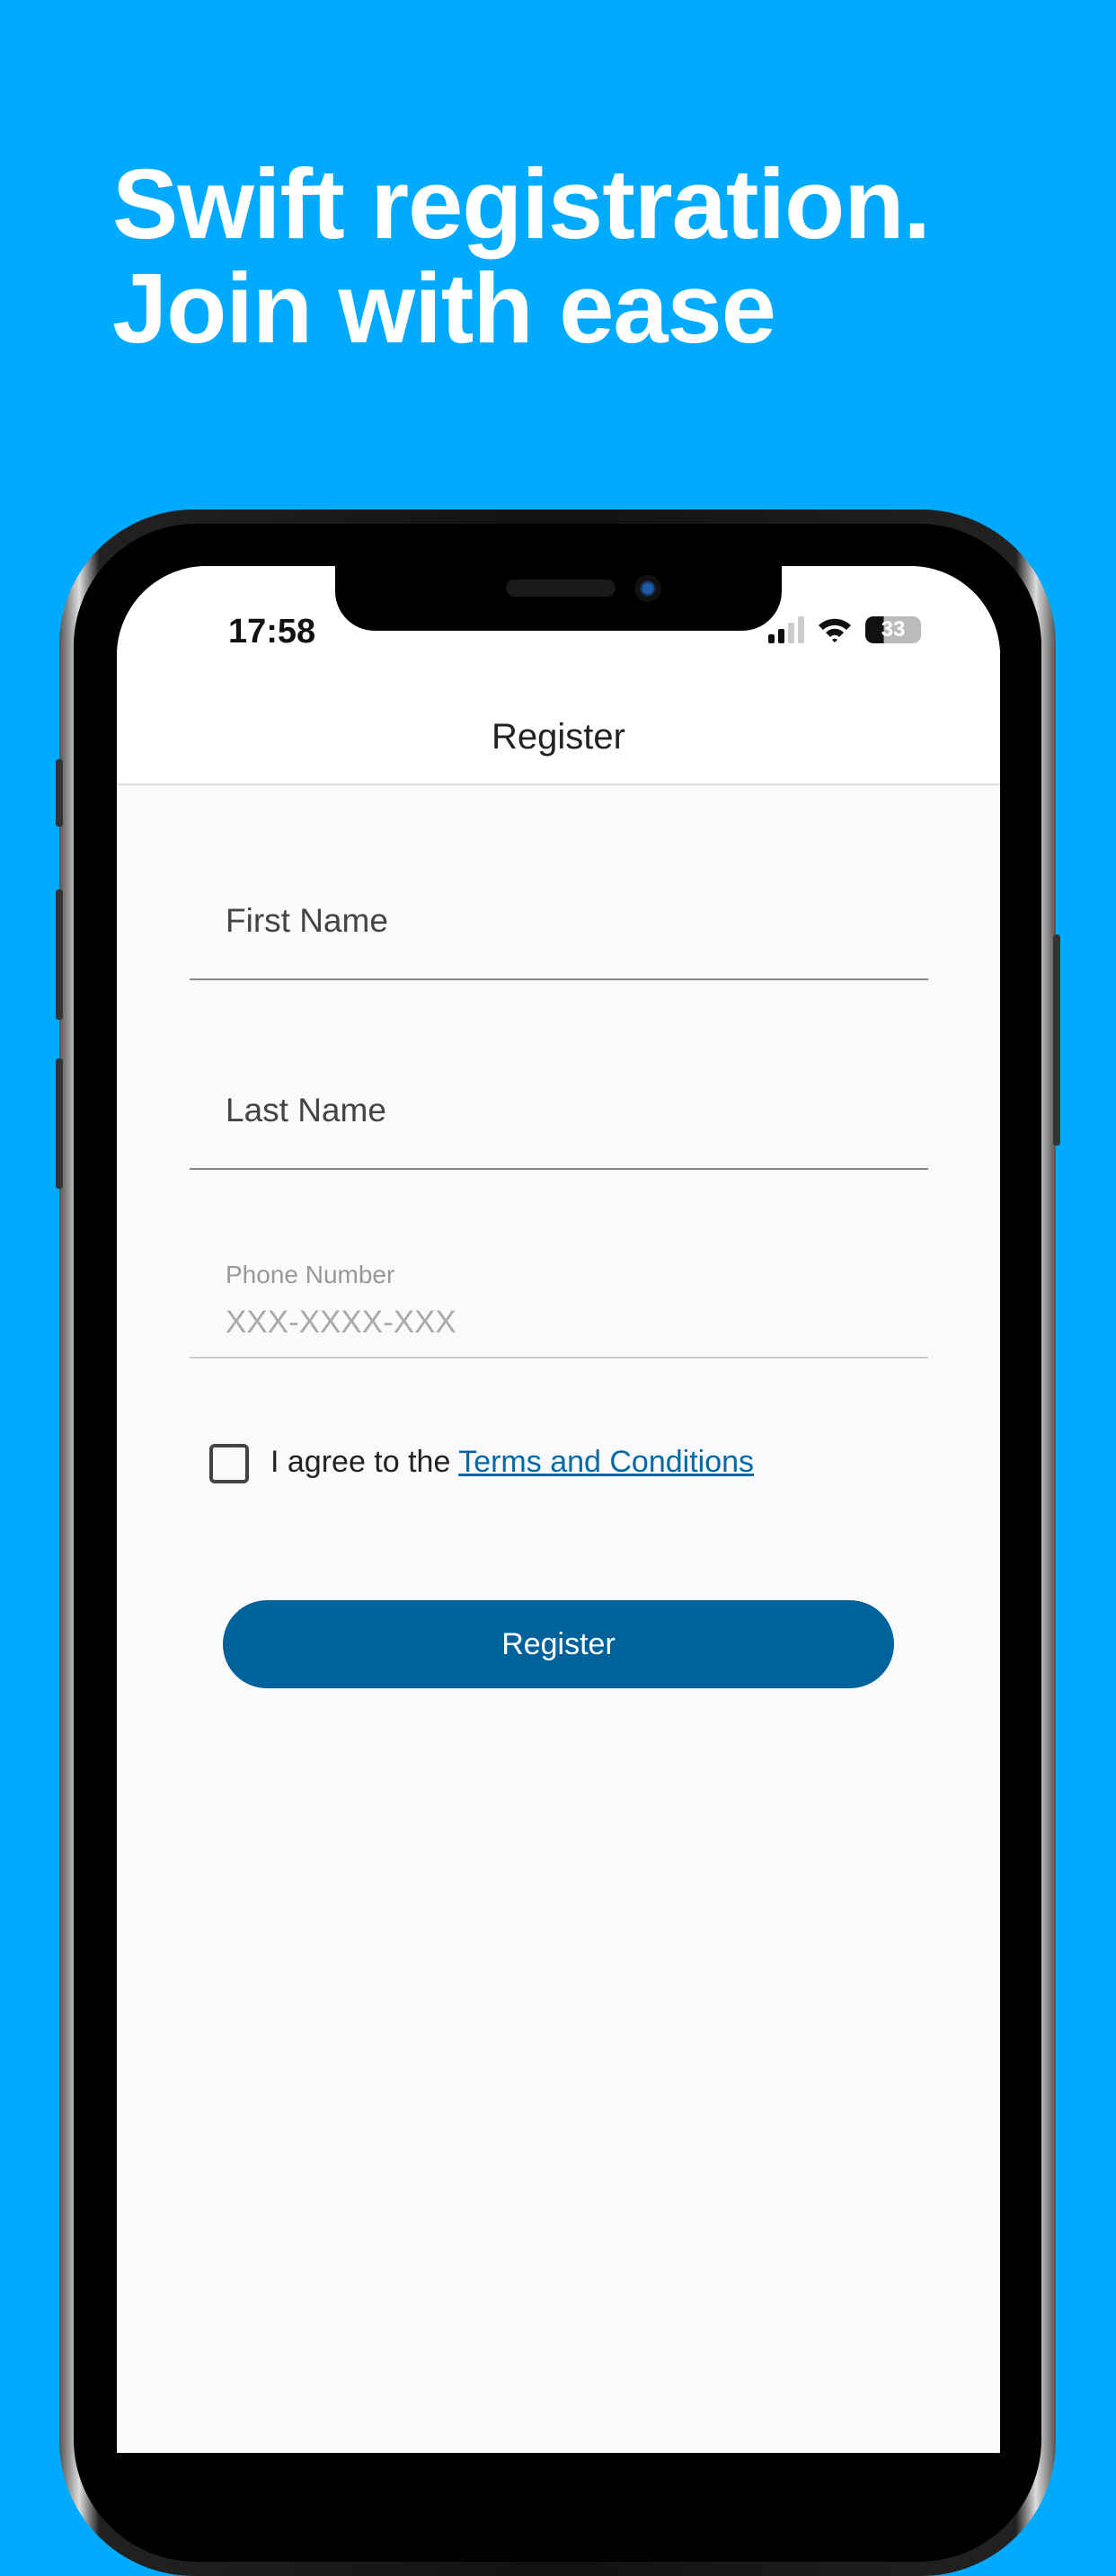 The height and width of the screenshot is (2576, 1116). Describe the element at coordinates (229, 1463) in the screenshot. I see `terms-checkbox` at that location.